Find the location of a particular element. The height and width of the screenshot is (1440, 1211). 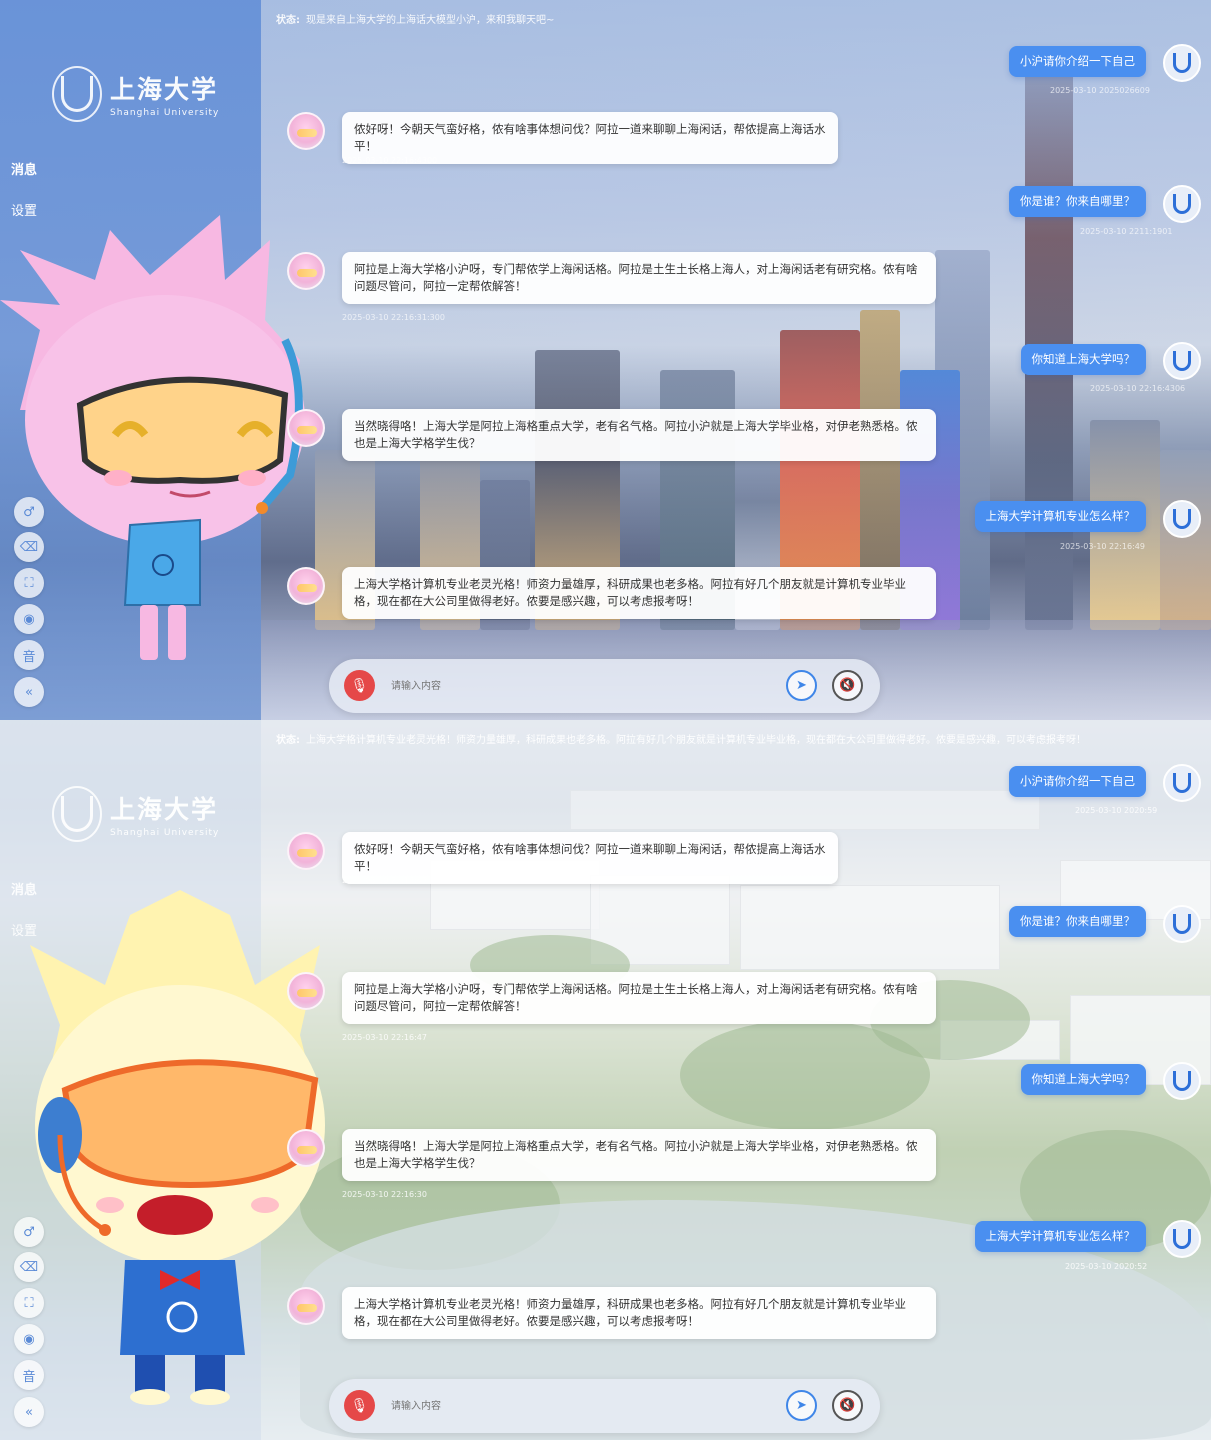

timestamp: 2025-03-10 22:16:31:300 is located at coordinates (393, 317).